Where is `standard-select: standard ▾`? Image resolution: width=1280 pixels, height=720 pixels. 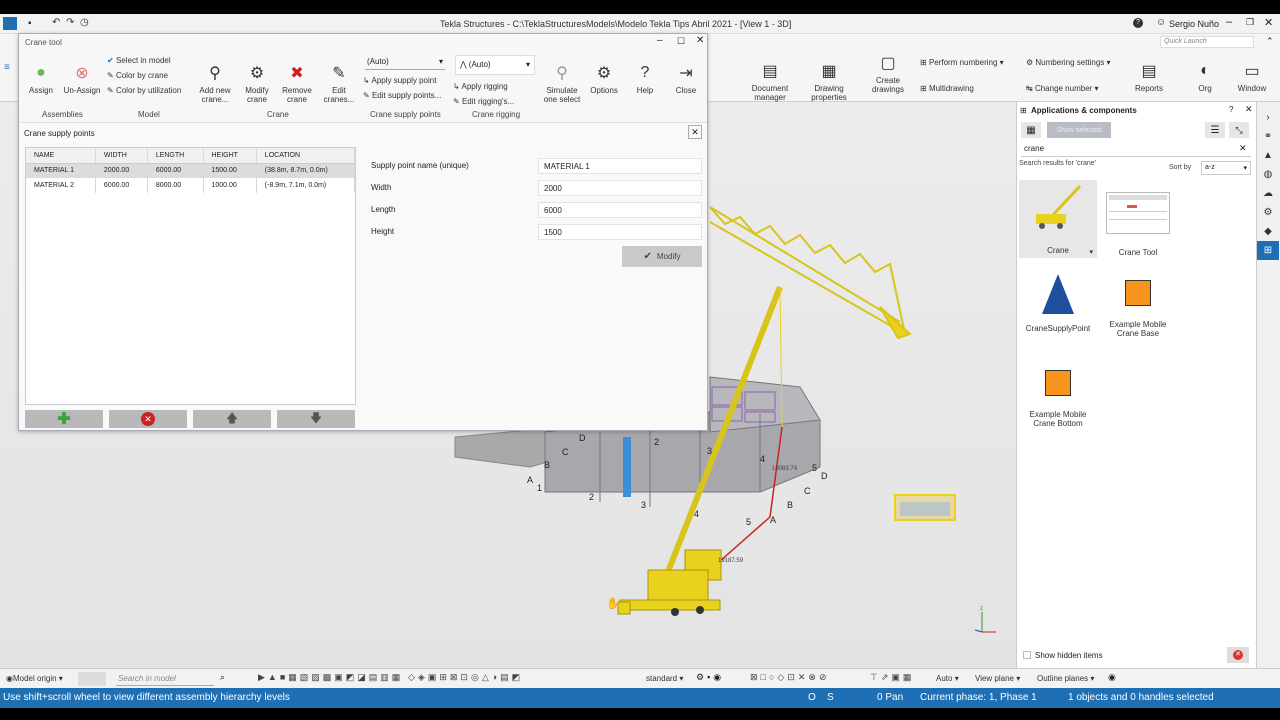 standard-select: standard ▾ is located at coordinates (664, 678).